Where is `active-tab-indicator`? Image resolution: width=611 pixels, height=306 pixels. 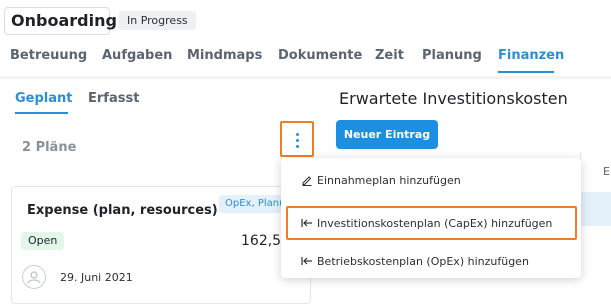 active-tab-indicator is located at coordinates (526, 72).